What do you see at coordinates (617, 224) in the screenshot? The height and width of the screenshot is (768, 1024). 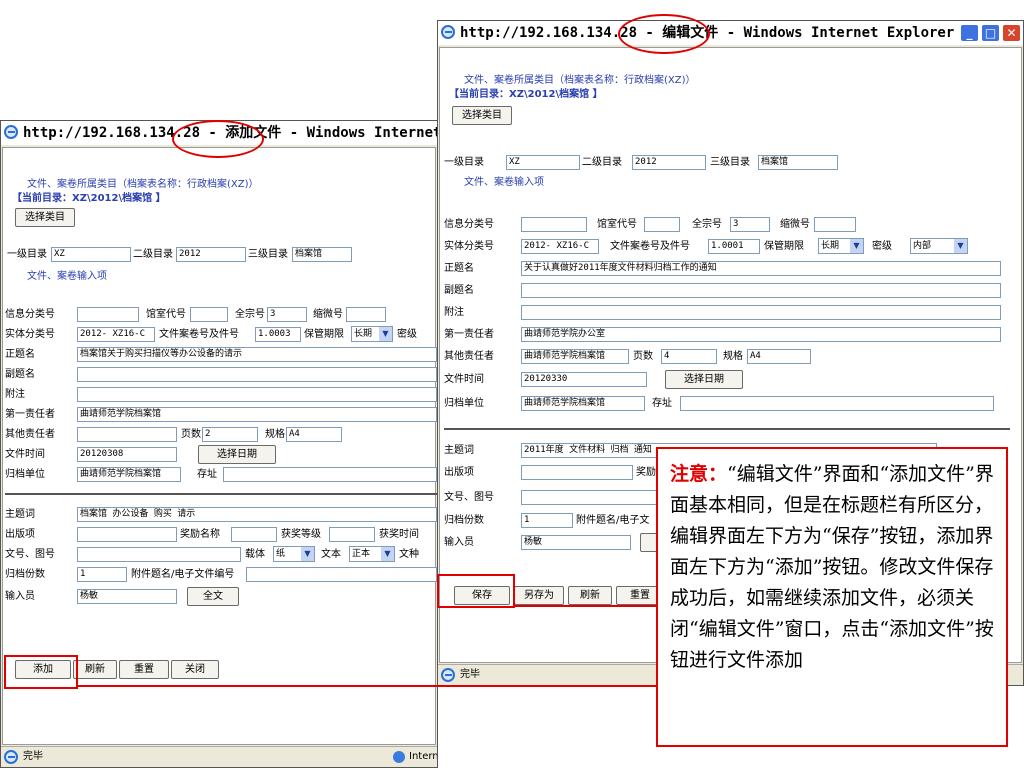 I see `hall-code-label: 馆室代号` at bounding box center [617, 224].